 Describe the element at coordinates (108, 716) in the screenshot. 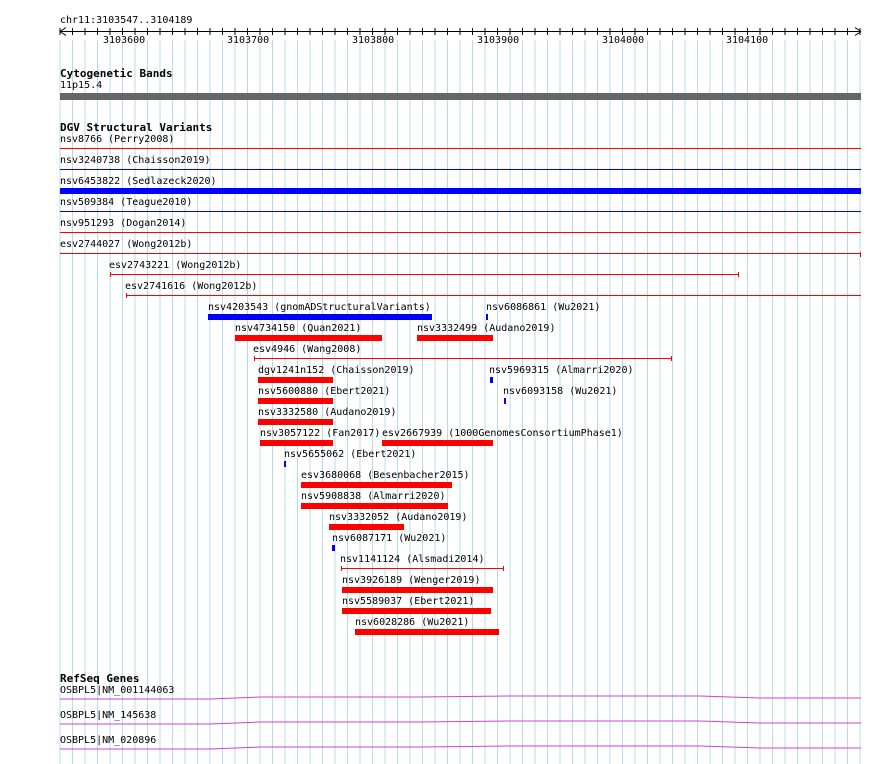

I see `gene-label: OSBPL5|NM_145638` at that location.